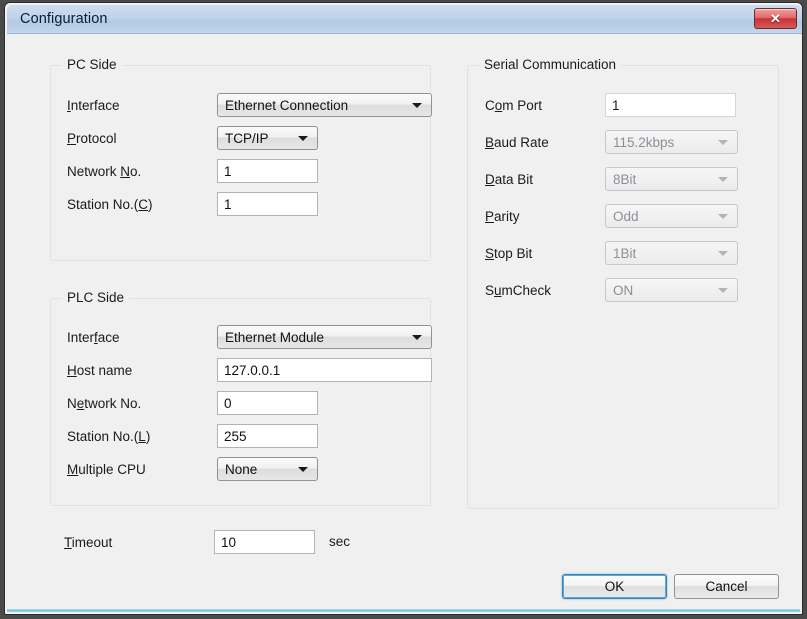 The width and height of the screenshot is (807, 619). Describe the element at coordinates (671, 179) in the screenshot. I see `combo-data-bit: 8Bit` at that location.